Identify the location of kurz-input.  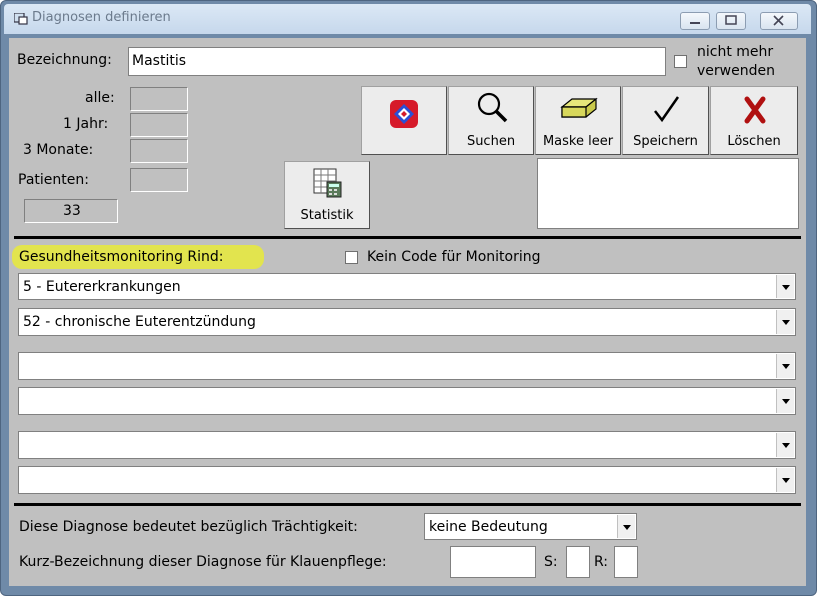
(493, 562).